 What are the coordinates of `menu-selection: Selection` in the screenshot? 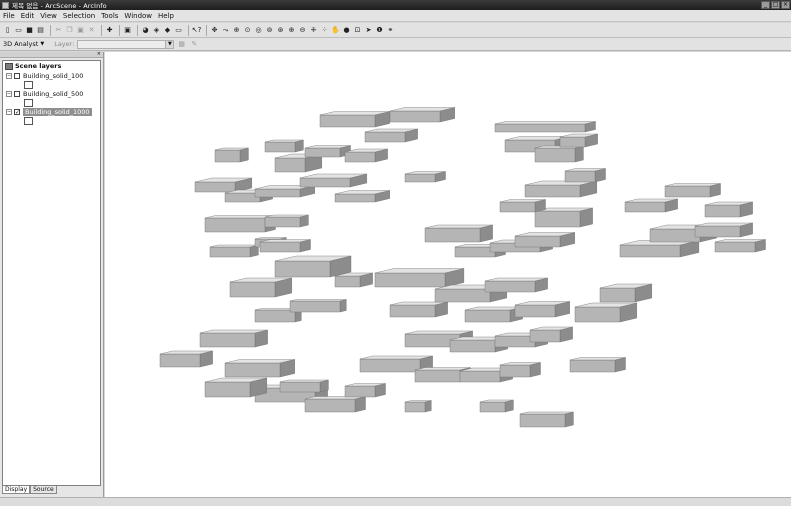 It's located at (79, 16).